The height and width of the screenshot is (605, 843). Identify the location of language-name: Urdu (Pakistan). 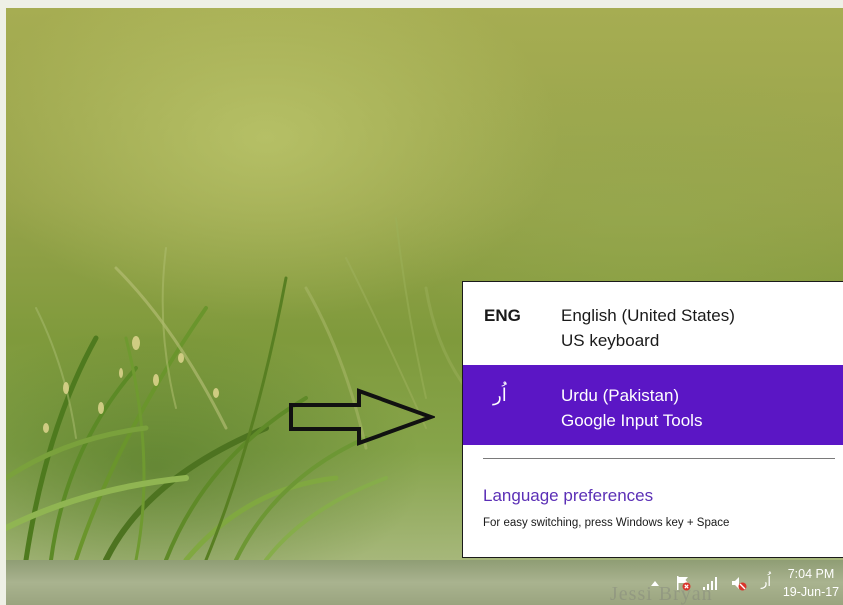
(620, 395).